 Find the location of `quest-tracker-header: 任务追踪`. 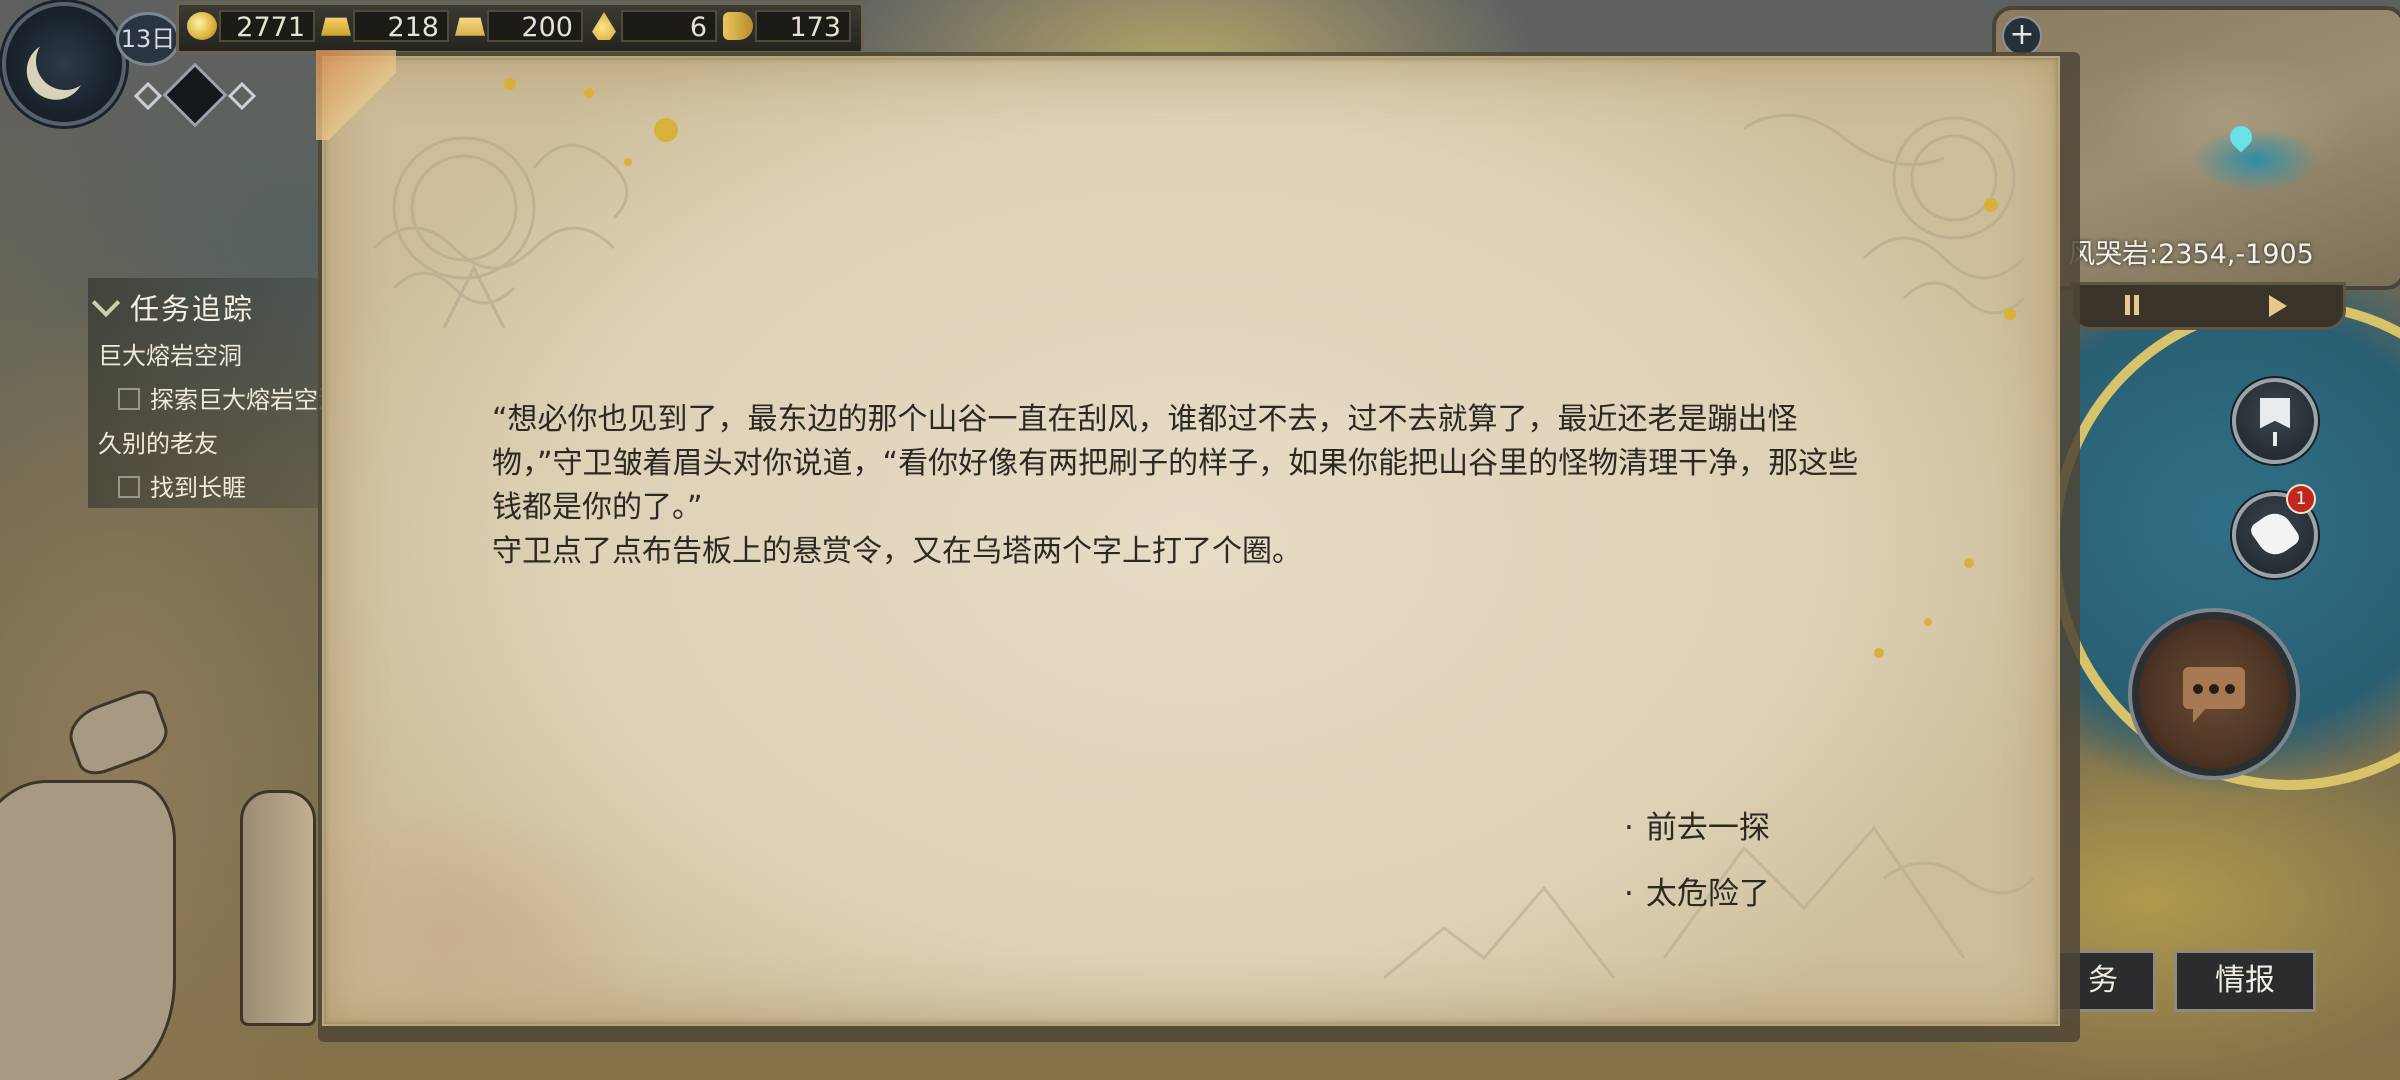

quest-tracker-header: 任务追踪 is located at coordinates (171, 307).